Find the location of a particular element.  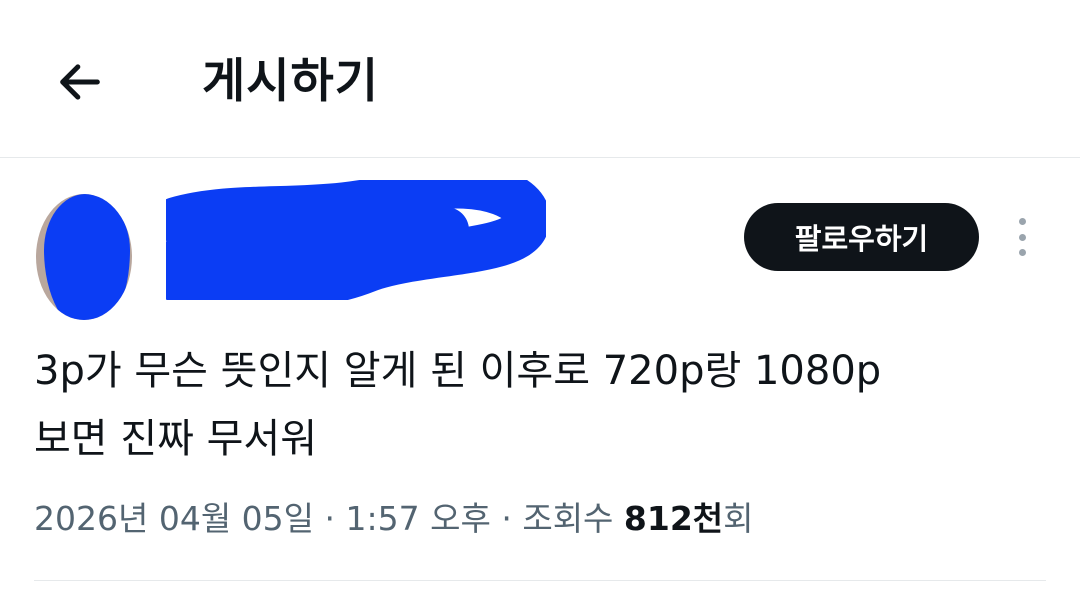

views-label: 조회수 is located at coordinates (573, 518).